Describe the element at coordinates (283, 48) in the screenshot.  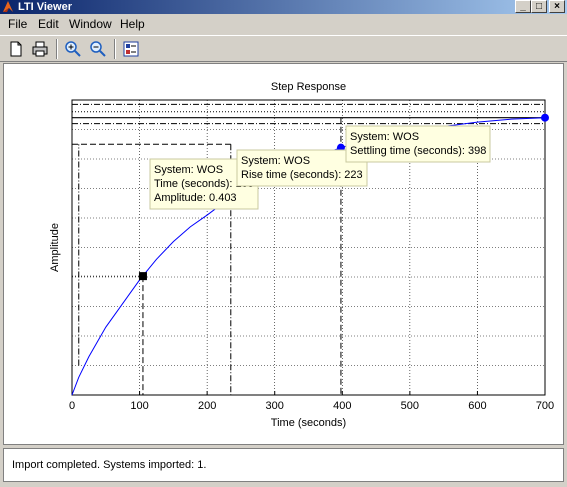
I see `toolbar` at that location.